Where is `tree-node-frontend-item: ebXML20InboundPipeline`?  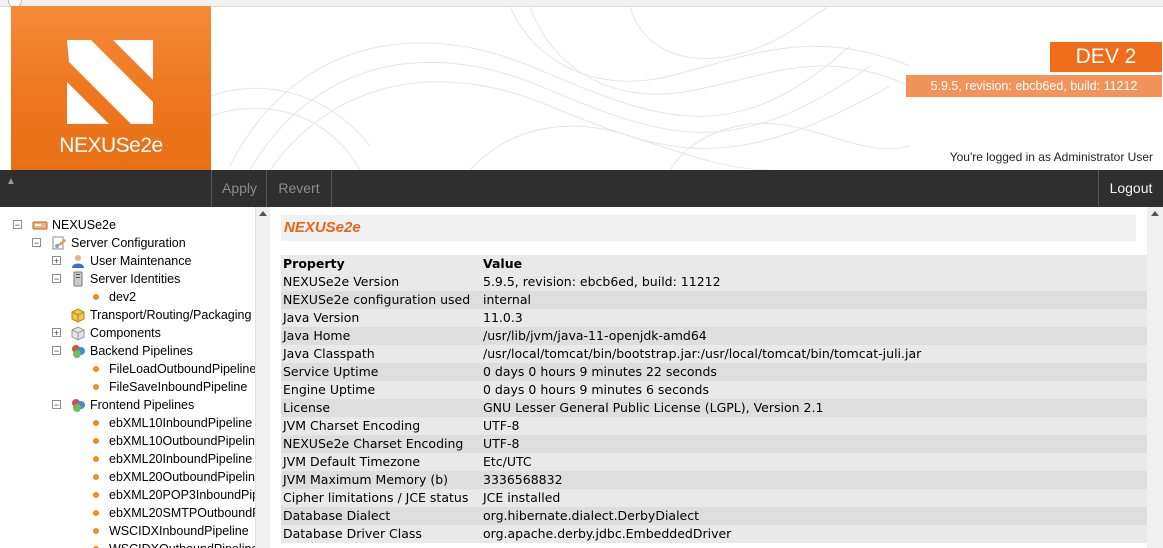 tree-node-frontend-item: ebXML20InboundPipeline is located at coordinates (127, 459).